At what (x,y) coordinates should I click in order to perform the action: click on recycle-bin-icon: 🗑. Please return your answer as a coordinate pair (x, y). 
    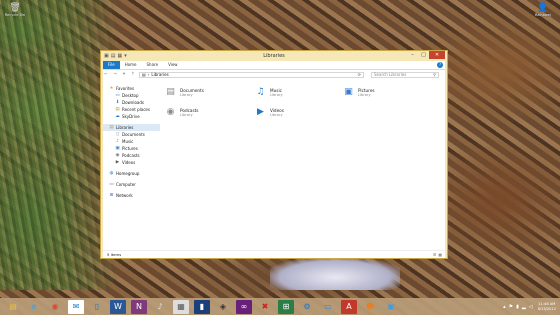
    Looking at the image, I should click on (15, 8).